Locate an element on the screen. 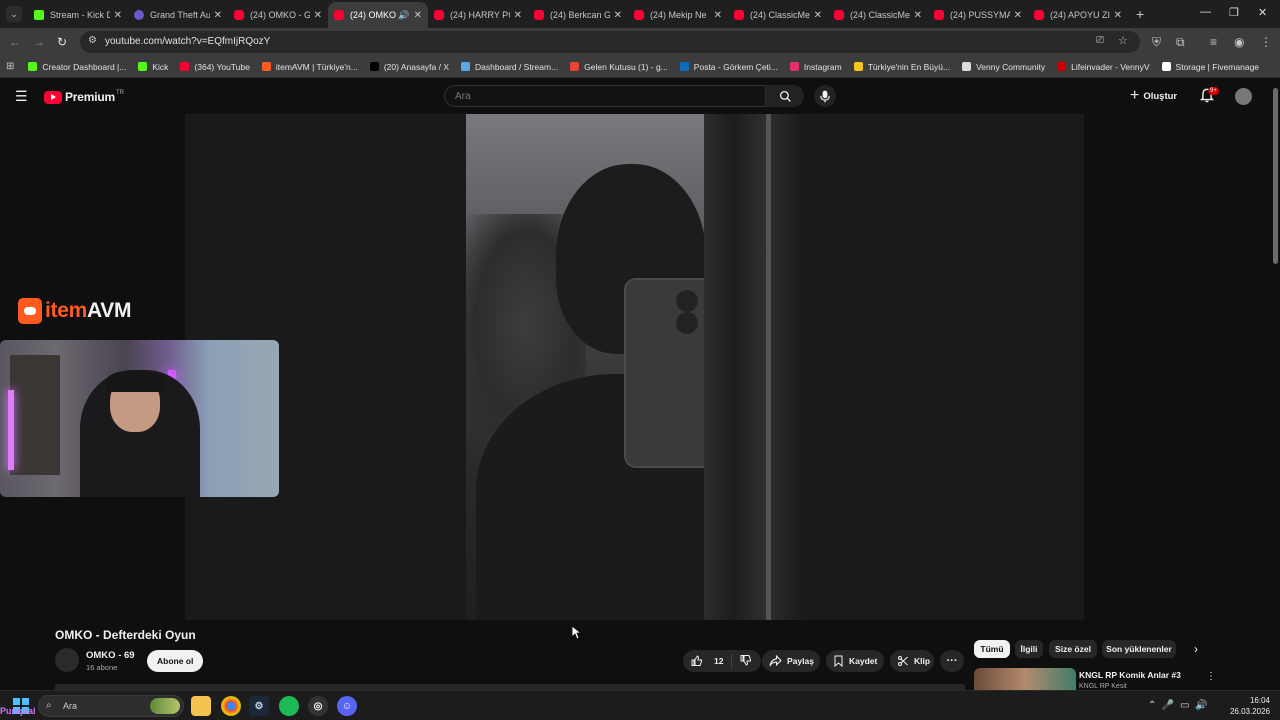 This screenshot has height=720, width=1280. hamburger-menu-icon: ☰ is located at coordinates (21, 96).